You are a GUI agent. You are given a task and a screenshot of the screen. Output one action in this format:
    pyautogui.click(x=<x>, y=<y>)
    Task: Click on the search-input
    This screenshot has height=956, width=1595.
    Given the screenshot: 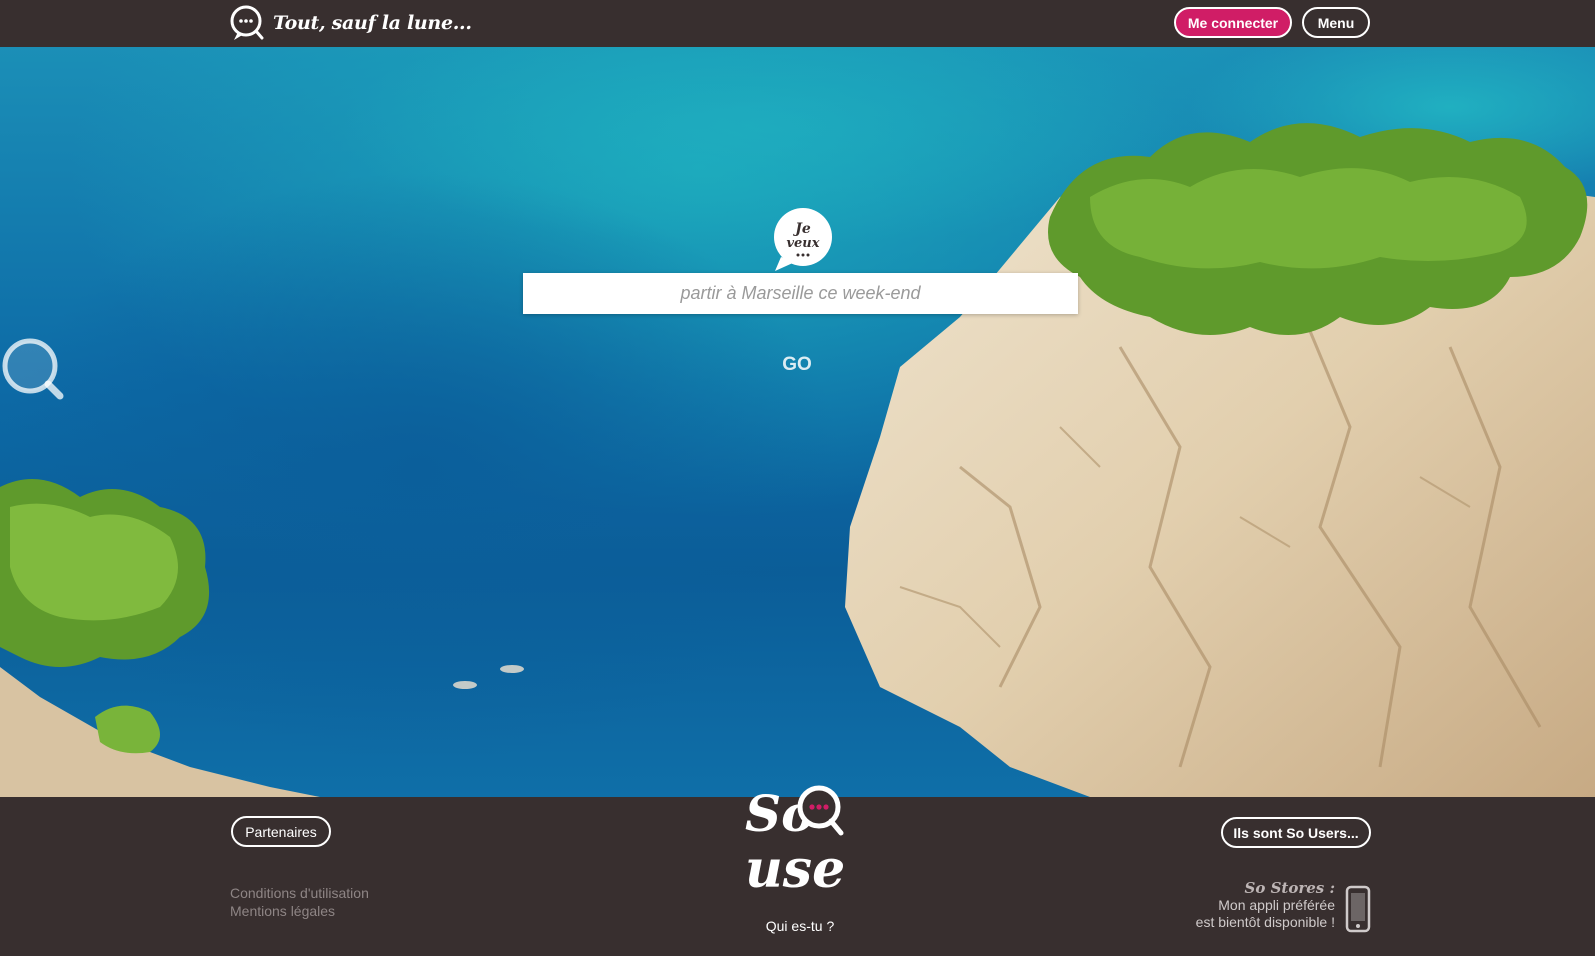 What is the action you would take?
    pyautogui.click(x=800, y=293)
    